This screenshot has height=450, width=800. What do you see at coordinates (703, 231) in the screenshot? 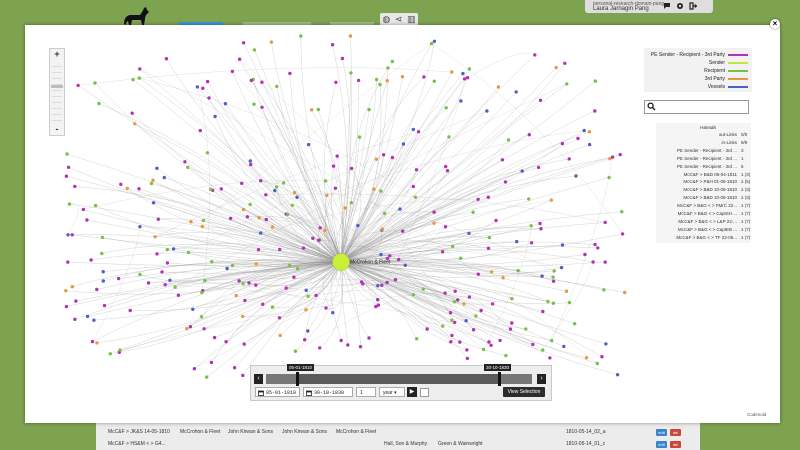
I see `info-row: McC&F > B&G < > CaptEB ... 1 (7)` at bounding box center [703, 231].